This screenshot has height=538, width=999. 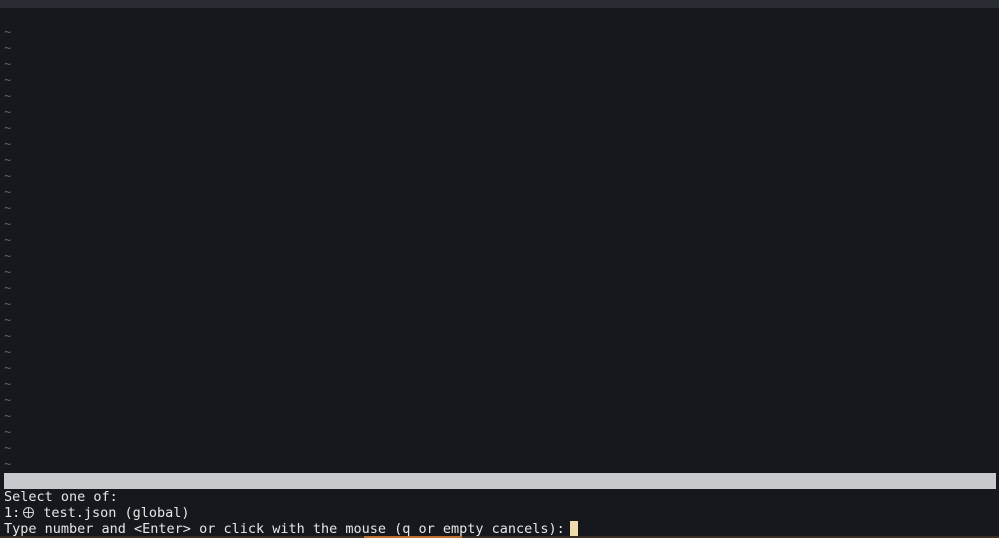 What do you see at coordinates (116, 513) in the screenshot?
I see `option-label: test.json (global)` at bounding box center [116, 513].